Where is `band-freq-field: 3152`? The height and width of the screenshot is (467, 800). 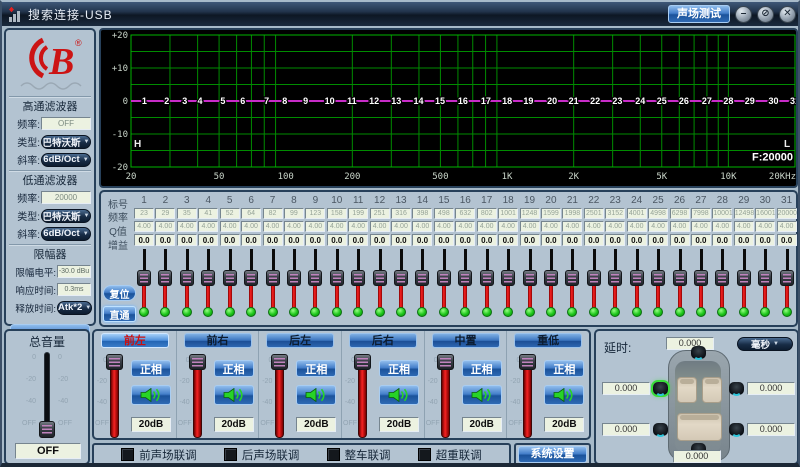 band-freq-field: 3152 is located at coordinates (615, 213).